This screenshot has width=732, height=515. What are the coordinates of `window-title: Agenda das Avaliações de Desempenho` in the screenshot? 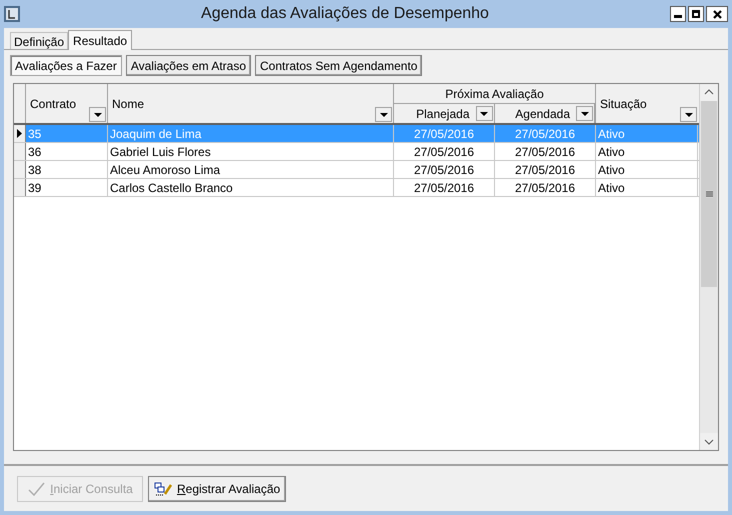 It's located at (345, 14).